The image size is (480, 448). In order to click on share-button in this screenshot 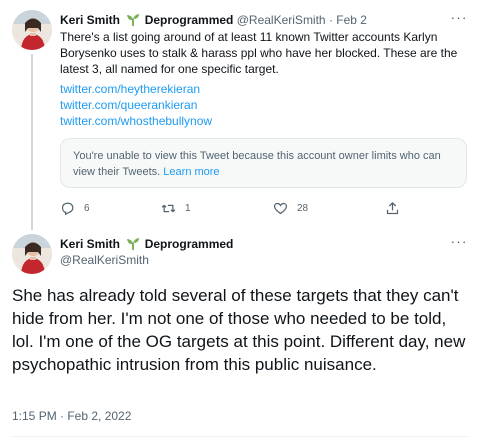, I will do `click(397, 208)`.